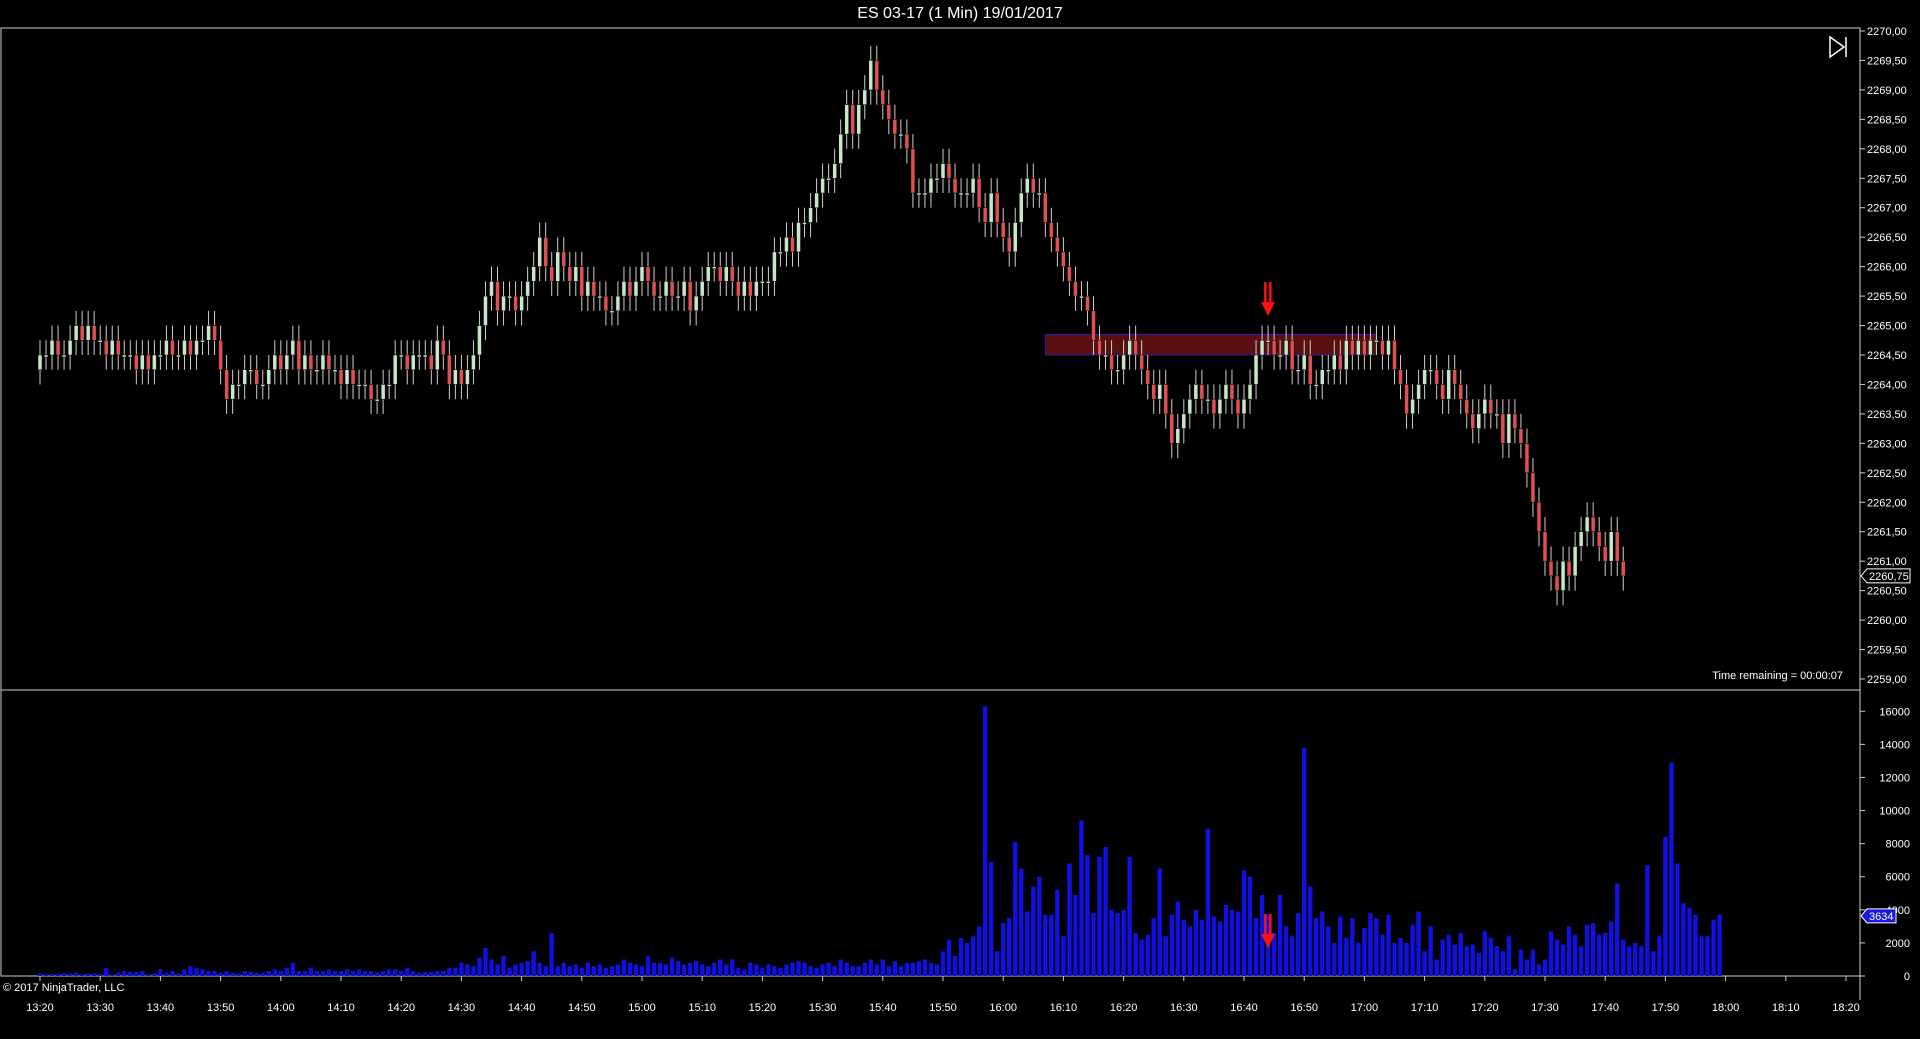  I want to click on volume-tick-label: 14000, so click(1894, 745).